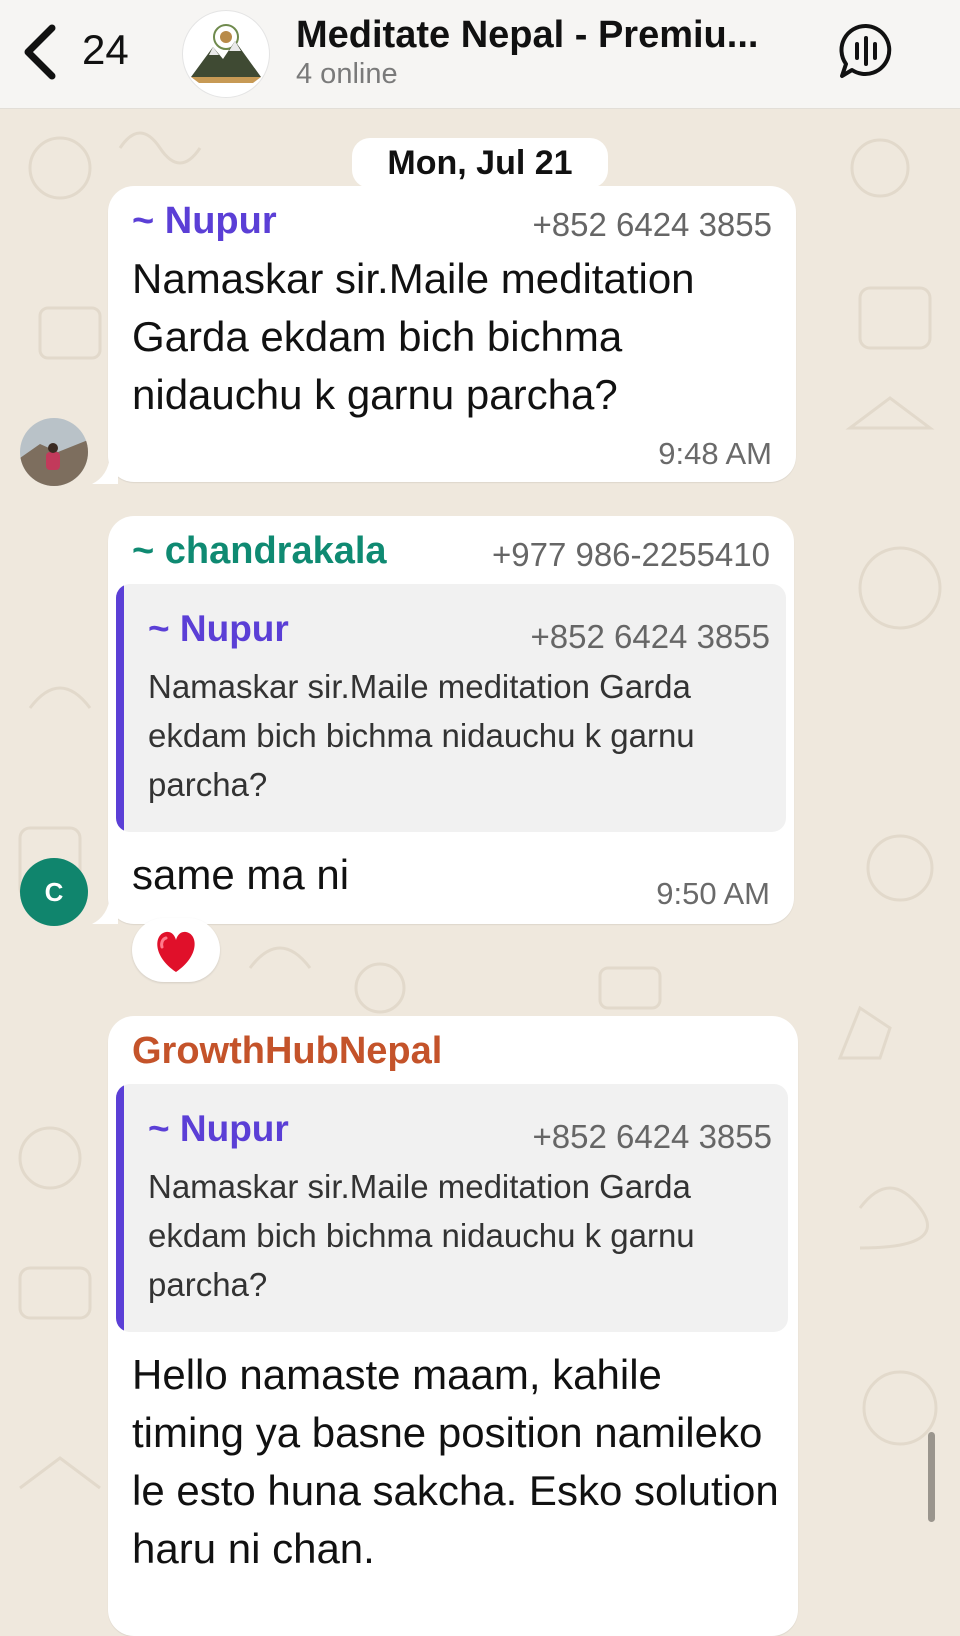 Image resolution: width=960 pixels, height=1636 pixels. What do you see at coordinates (715, 453) in the screenshot?
I see `message-time: 9:48 AM` at bounding box center [715, 453].